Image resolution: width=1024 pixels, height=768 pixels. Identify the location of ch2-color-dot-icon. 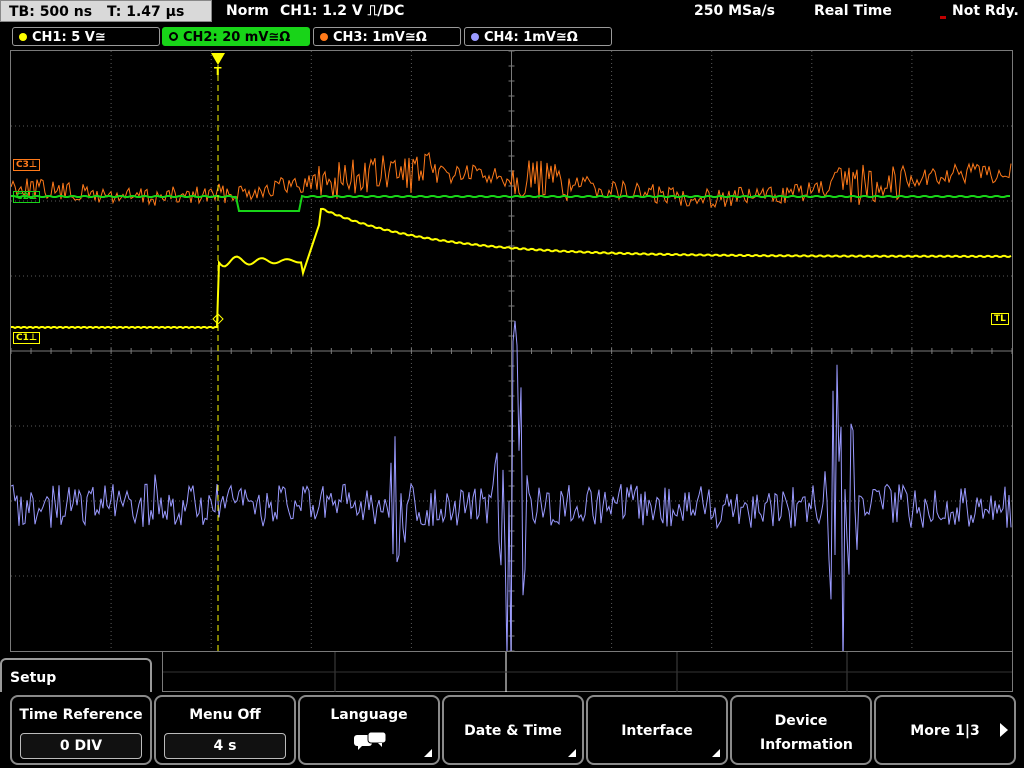
(173, 36).